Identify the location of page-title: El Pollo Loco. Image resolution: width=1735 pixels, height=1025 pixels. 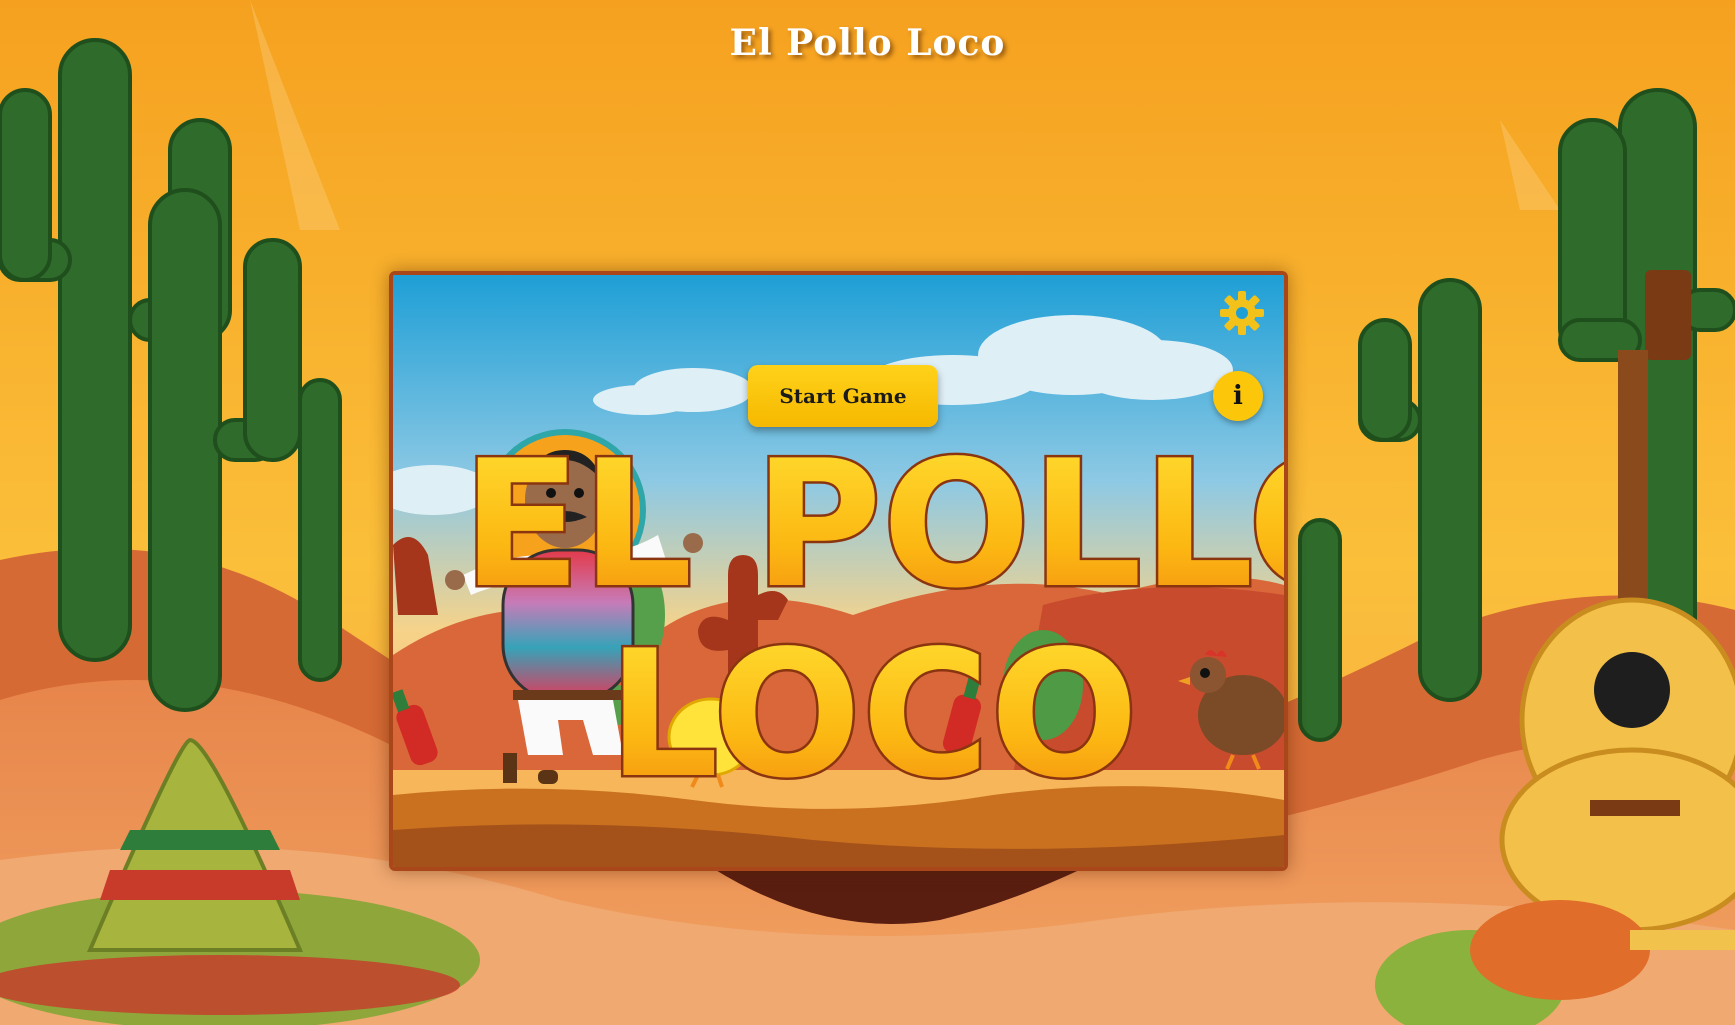
(867, 43).